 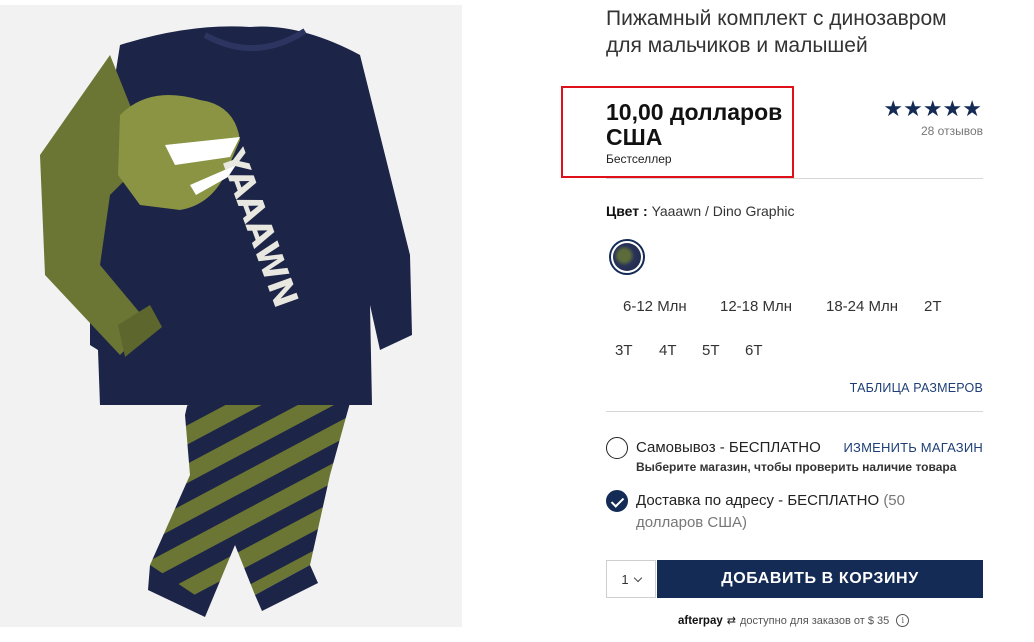 I want to click on afterpay-logo: afterpay, so click(x=700, y=620).